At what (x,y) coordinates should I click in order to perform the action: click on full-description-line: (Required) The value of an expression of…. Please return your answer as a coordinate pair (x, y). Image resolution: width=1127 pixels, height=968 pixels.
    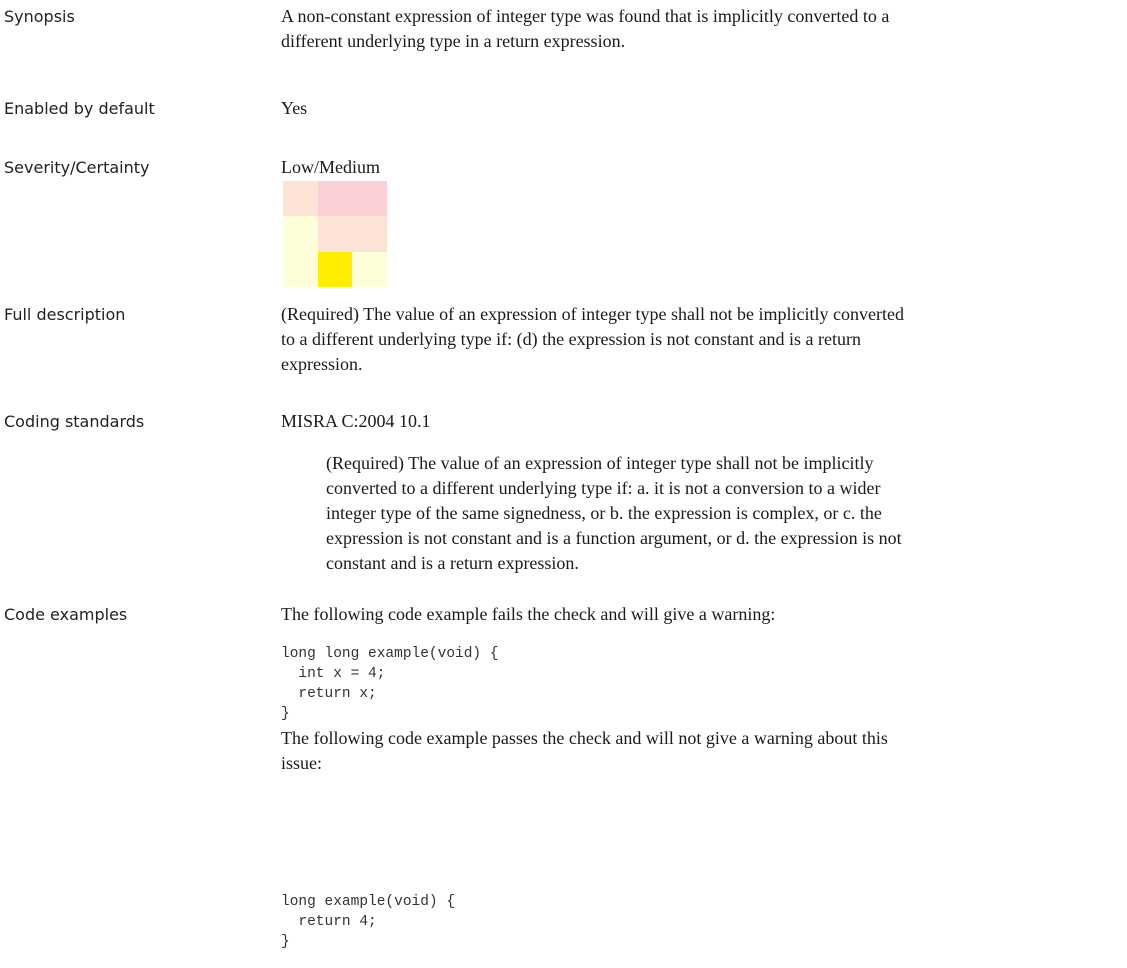
    Looking at the image, I should click on (592, 314).